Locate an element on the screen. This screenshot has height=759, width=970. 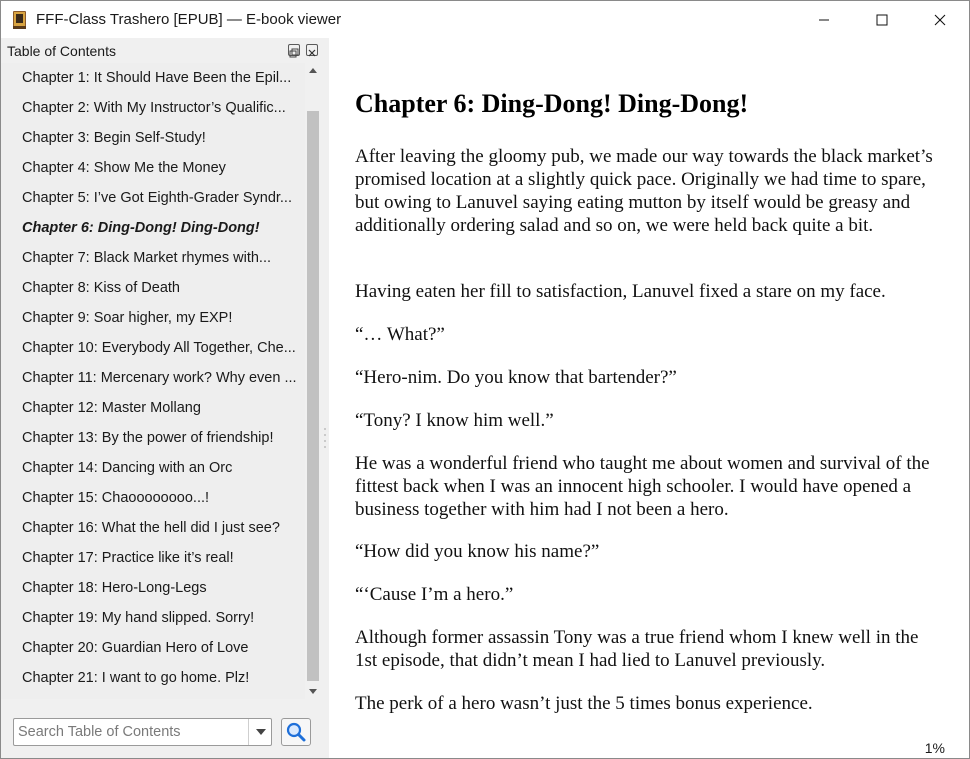
scroll-down-arrow is located at coordinates (313, 691).